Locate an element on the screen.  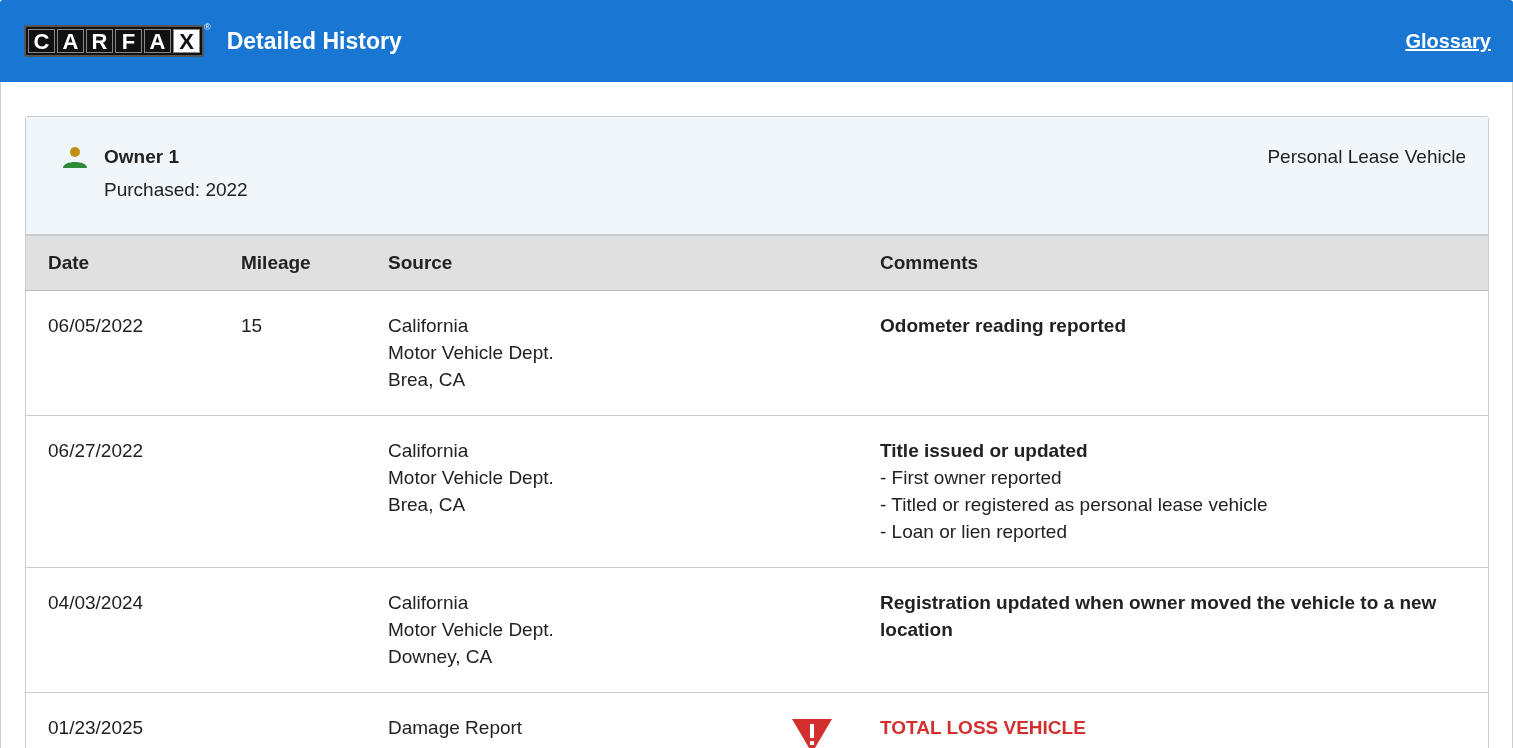
date-cell: 01/23/2025 is located at coordinates (96, 727).